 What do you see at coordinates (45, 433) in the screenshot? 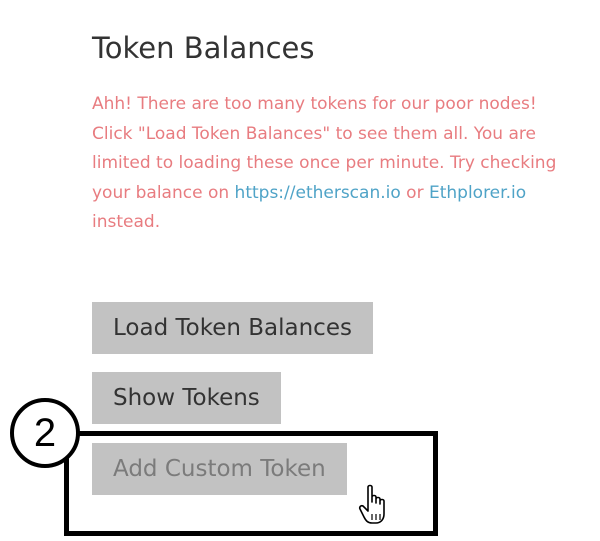
I see `step-number-badge: 2` at bounding box center [45, 433].